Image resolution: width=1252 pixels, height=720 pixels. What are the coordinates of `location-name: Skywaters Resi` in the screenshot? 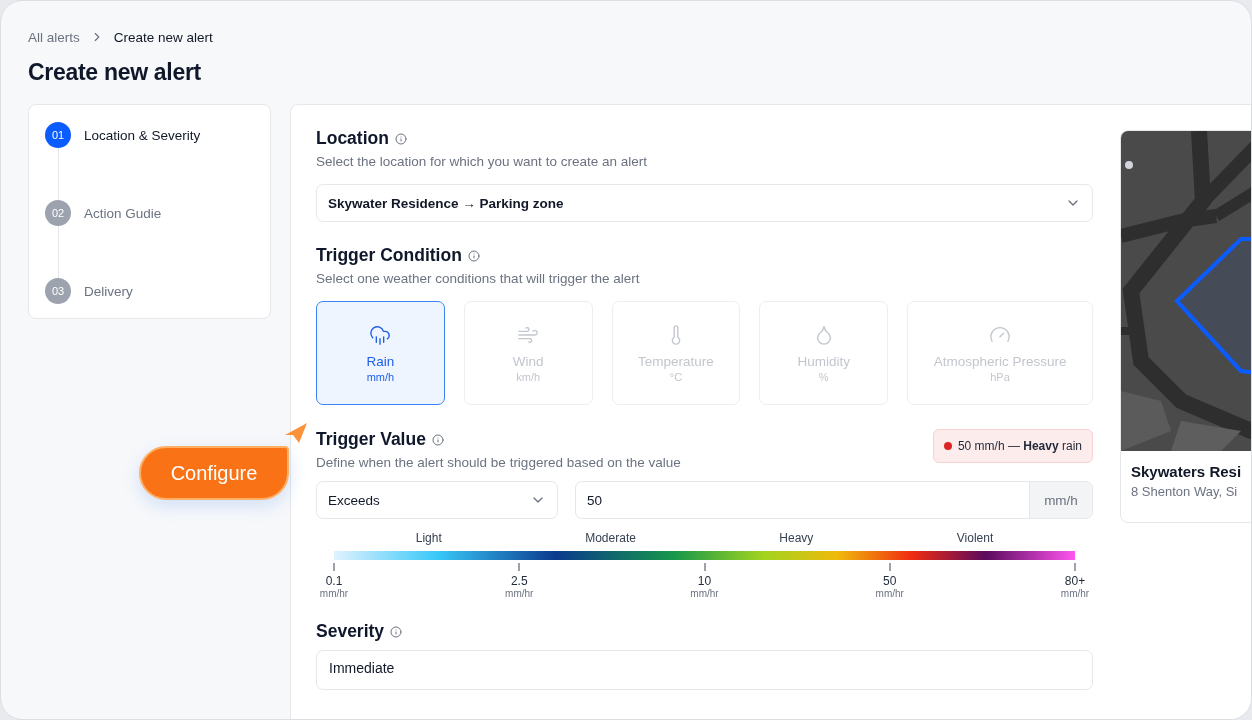 It's located at (1187, 471).